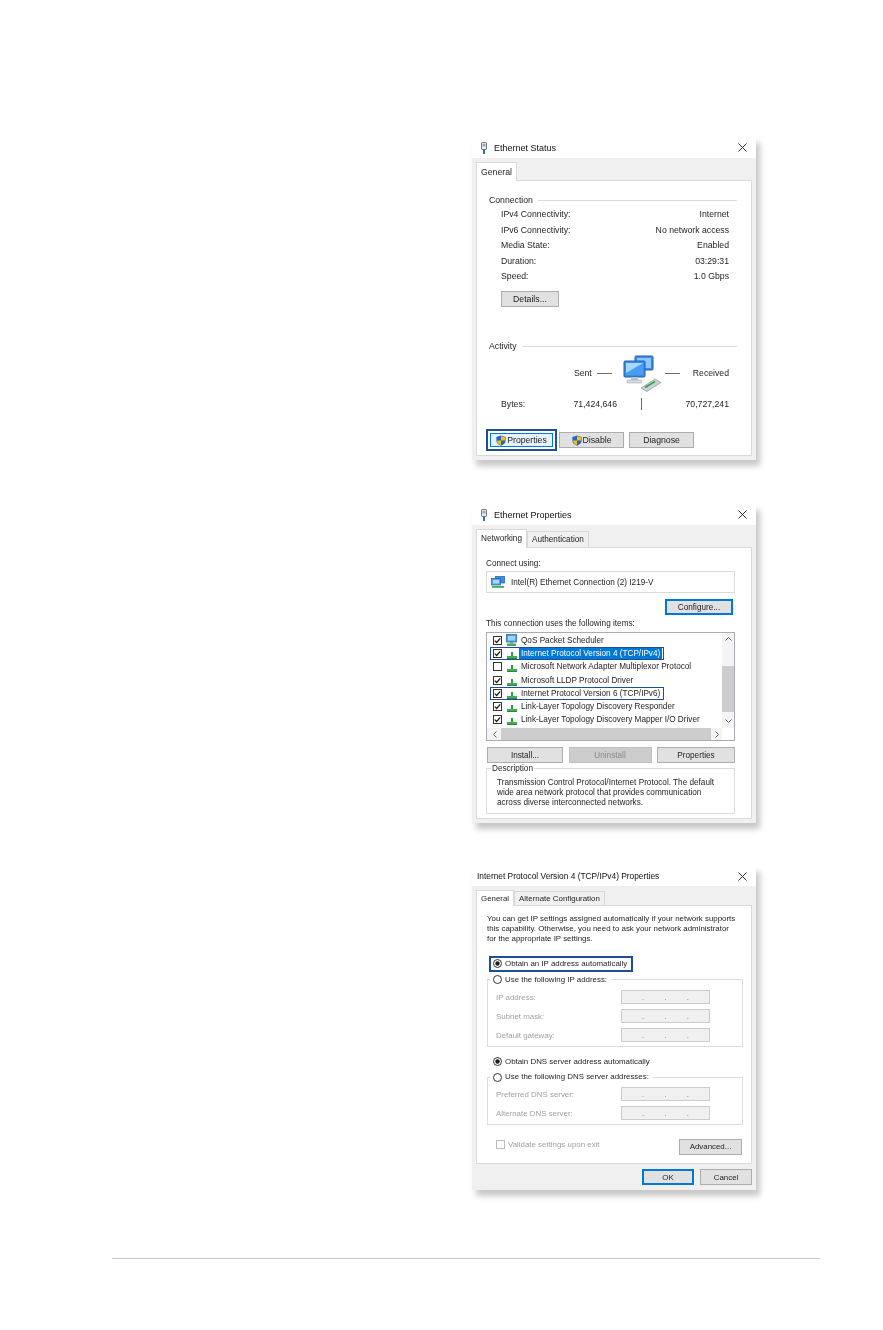 The image size is (883, 1330). What do you see at coordinates (513, 563) in the screenshot?
I see `field-label: Connect using:` at bounding box center [513, 563].